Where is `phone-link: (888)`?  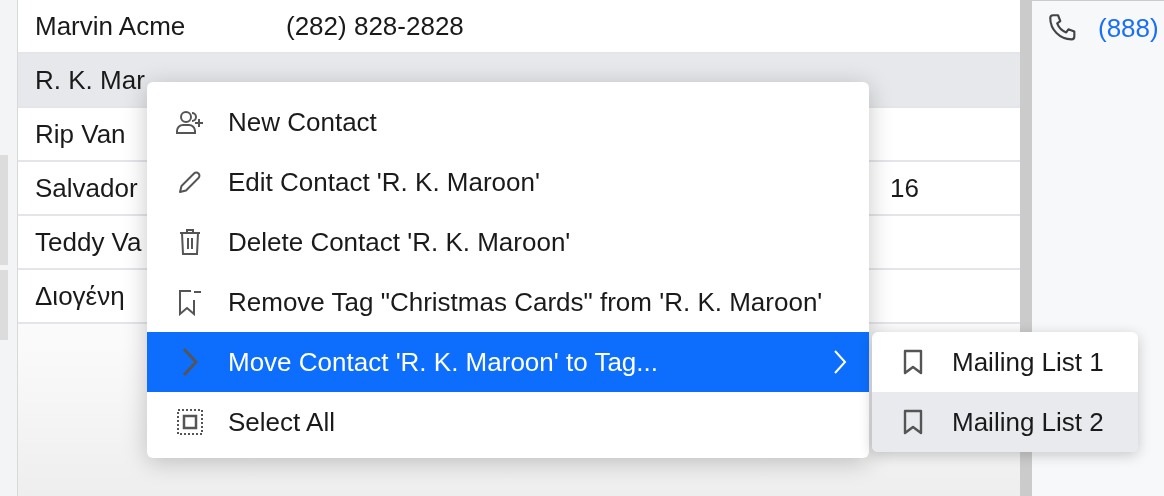 phone-link: (888) is located at coordinates (1128, 28).